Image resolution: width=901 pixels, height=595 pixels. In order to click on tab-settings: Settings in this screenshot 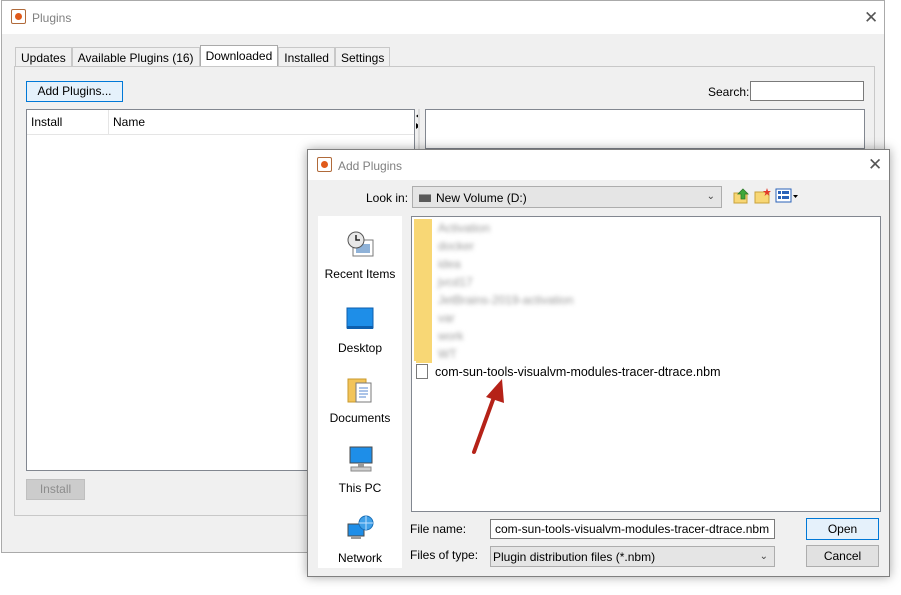, I will do `click(362, 57)`.